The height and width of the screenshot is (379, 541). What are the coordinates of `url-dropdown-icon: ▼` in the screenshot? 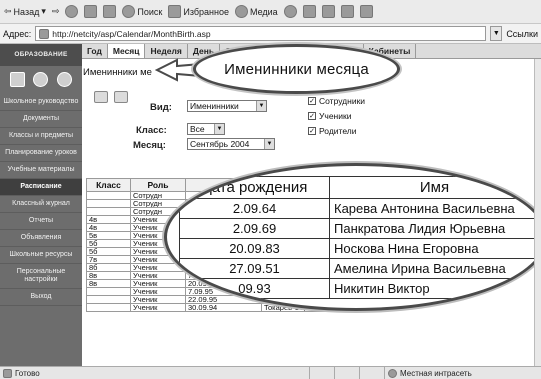 It's located at (496, 33).